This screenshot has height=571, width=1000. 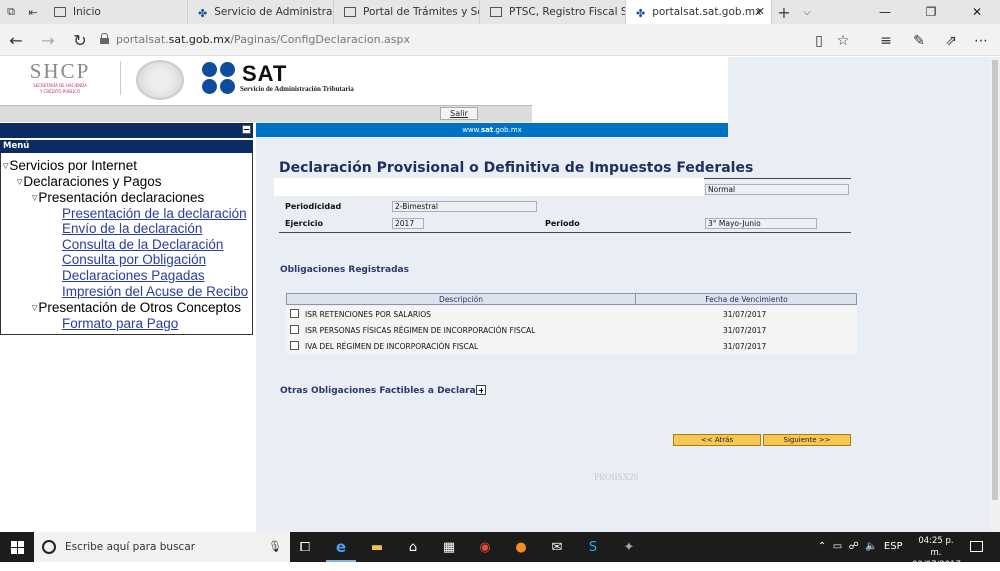 What do you see at coordinates (995, 280) in the screenshot?
I see `scrollbar-thumb` at bounding box center [995, 280].